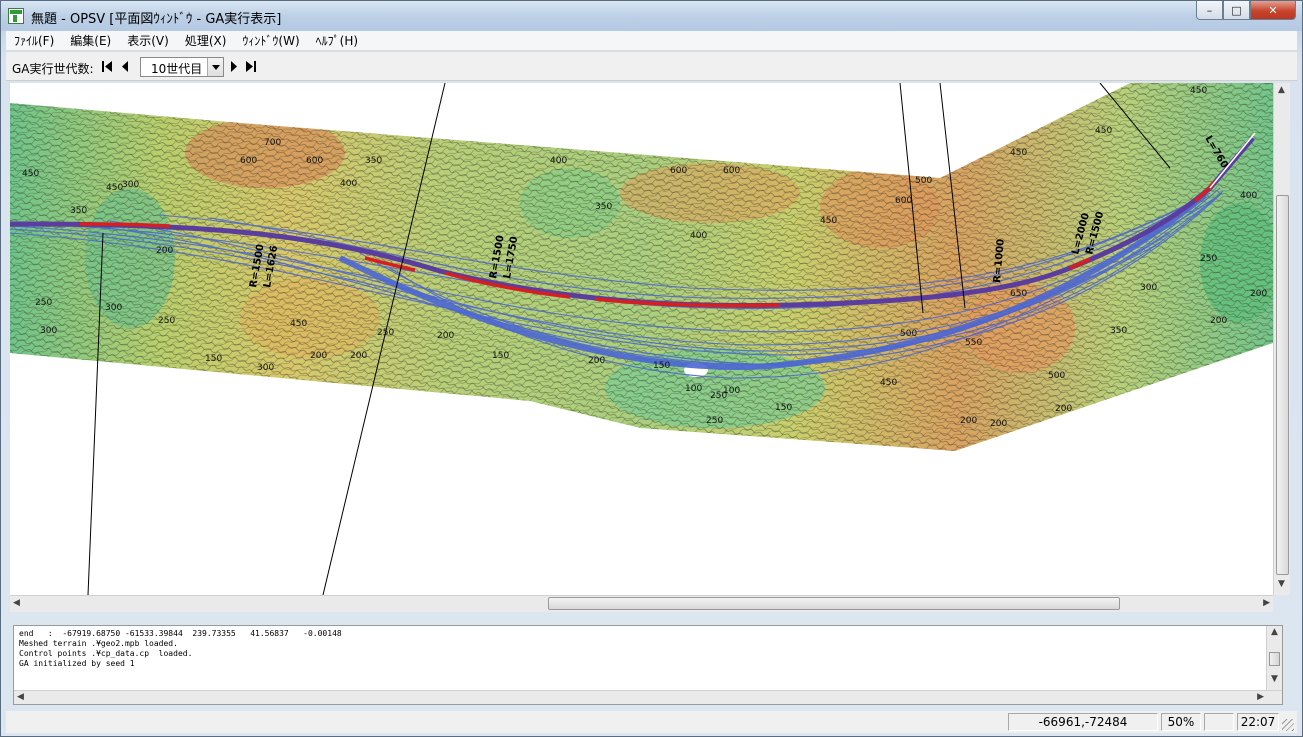  What do you see at coordinates (250, 66) in the screenshot?
I see `last-generation-button` at bounding box center [250, 66].